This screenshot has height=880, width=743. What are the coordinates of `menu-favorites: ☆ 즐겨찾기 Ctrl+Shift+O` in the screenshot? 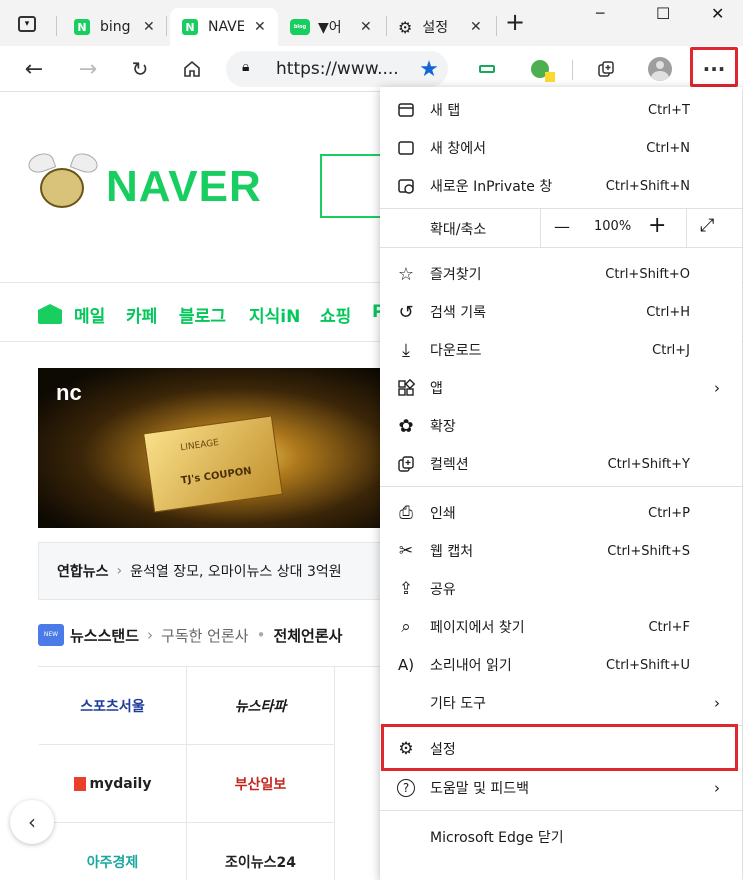 It's located at (561, 274).